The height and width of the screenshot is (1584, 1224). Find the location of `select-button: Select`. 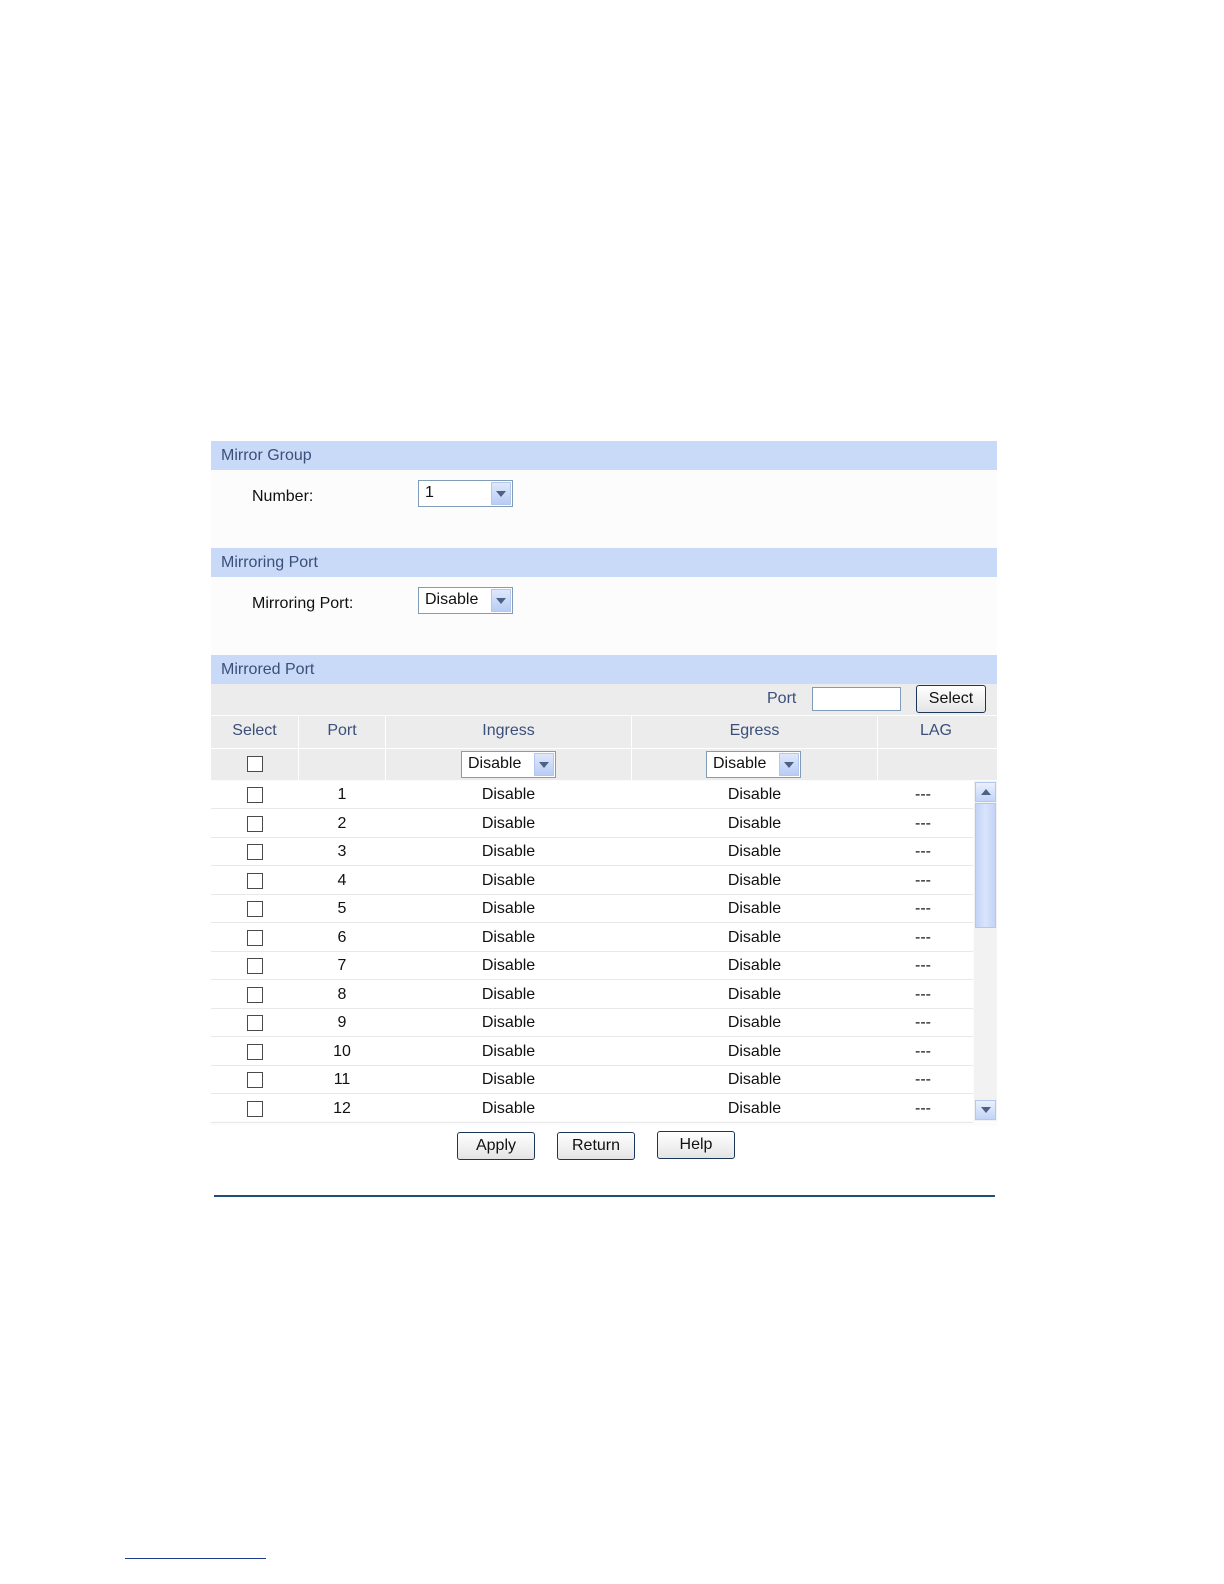

select-button: Select is located at coordinates (951, 699).